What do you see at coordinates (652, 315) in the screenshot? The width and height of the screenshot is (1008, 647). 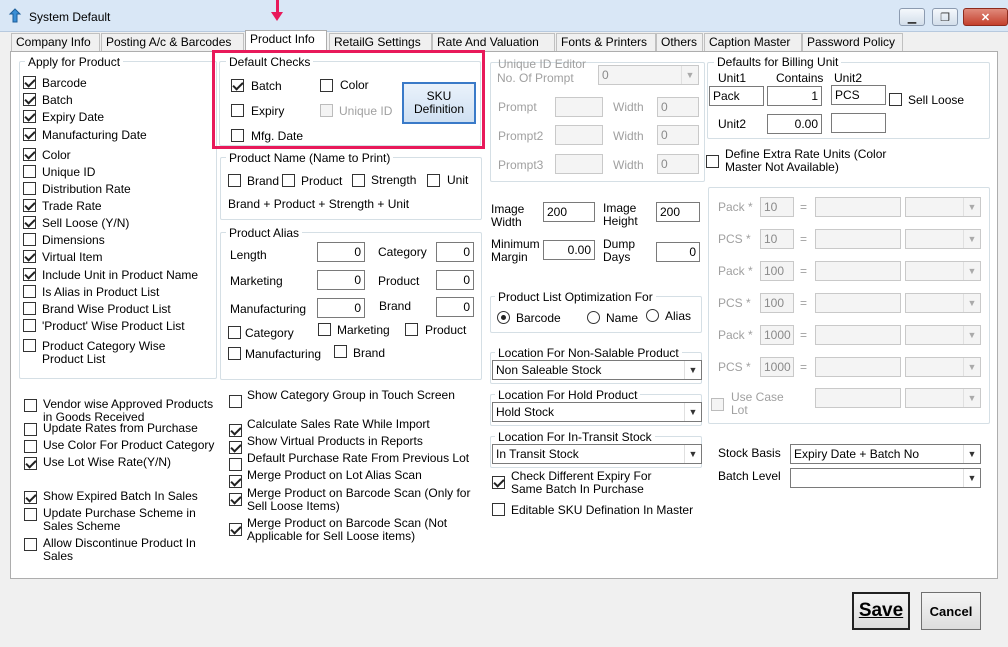 I see `opt-alias-radio` at bounding box center [652, 315].